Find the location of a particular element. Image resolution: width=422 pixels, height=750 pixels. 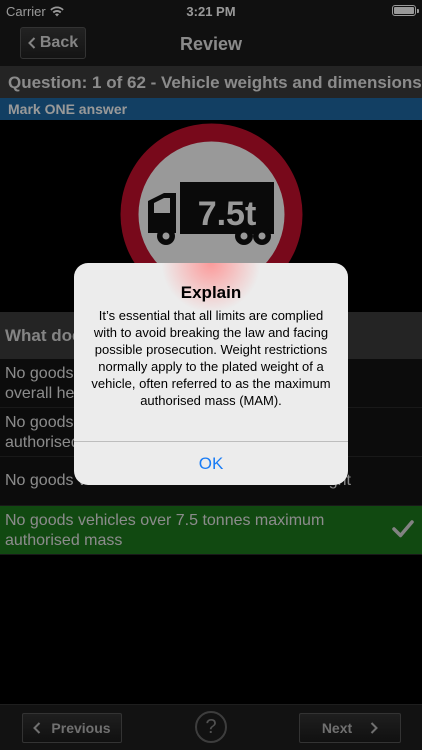

ok-button: OK is located at coordinates (211, 463).